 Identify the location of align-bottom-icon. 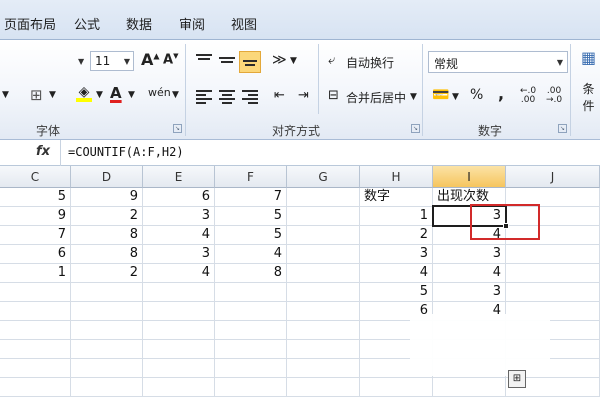
(250, 62).